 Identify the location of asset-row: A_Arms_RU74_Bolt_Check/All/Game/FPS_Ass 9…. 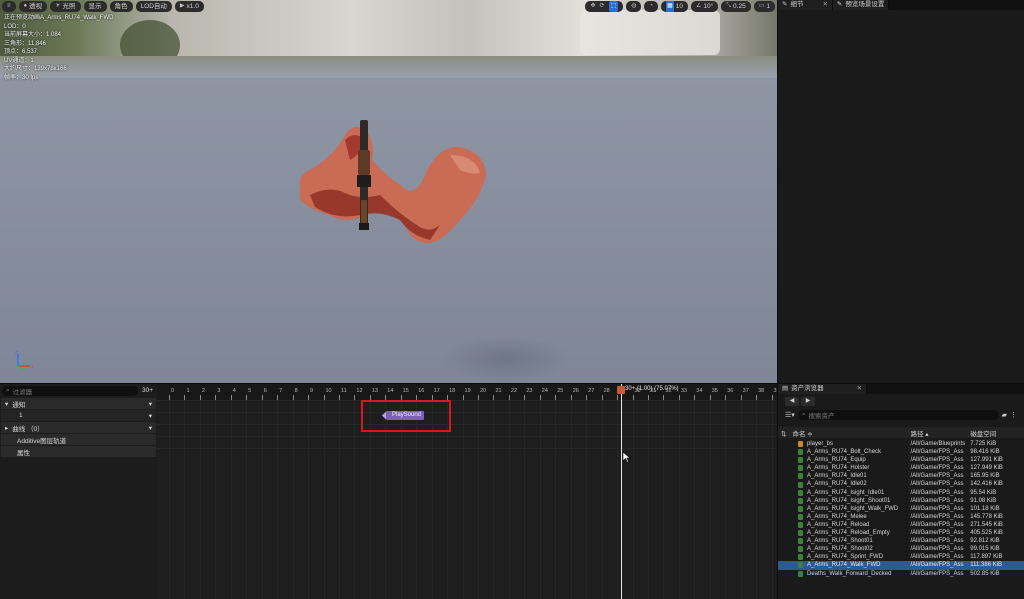
(901, 452).